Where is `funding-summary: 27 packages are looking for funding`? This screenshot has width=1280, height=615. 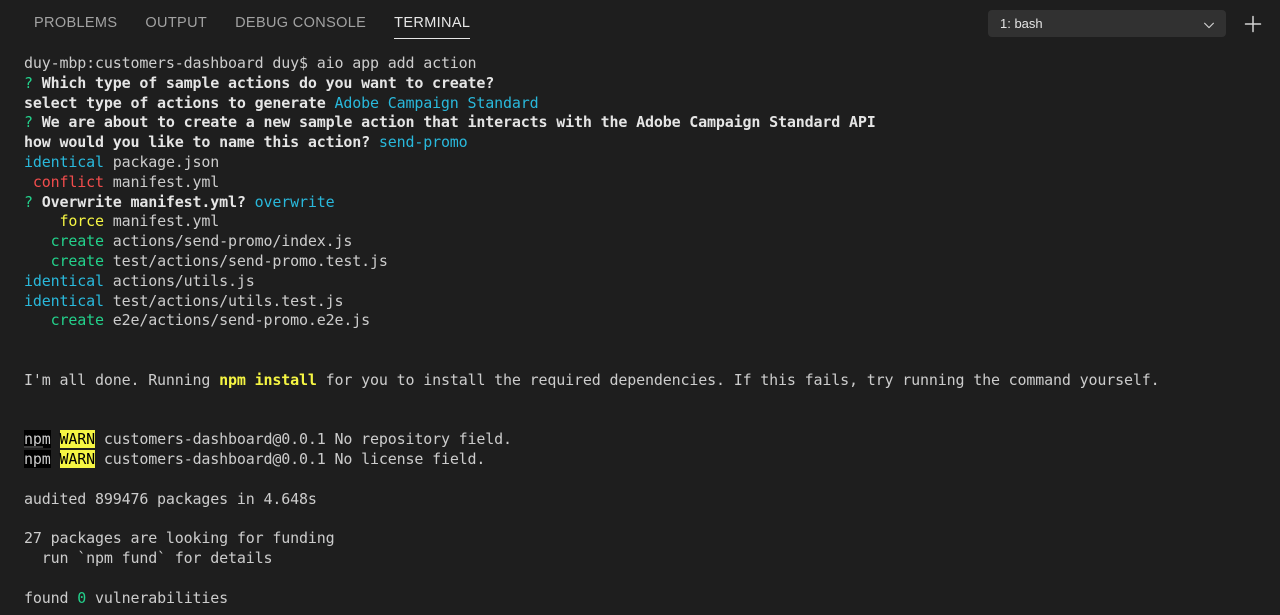
funding-summary: 27 packages are looking for funding is located at coordinates (179, 538).